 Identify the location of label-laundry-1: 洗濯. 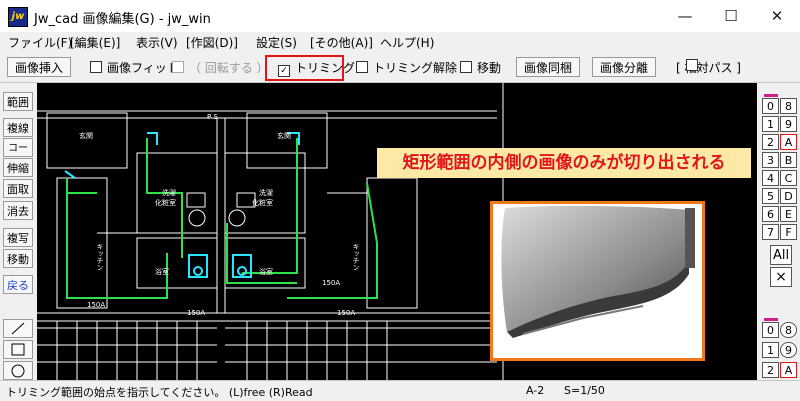
(169, 193).